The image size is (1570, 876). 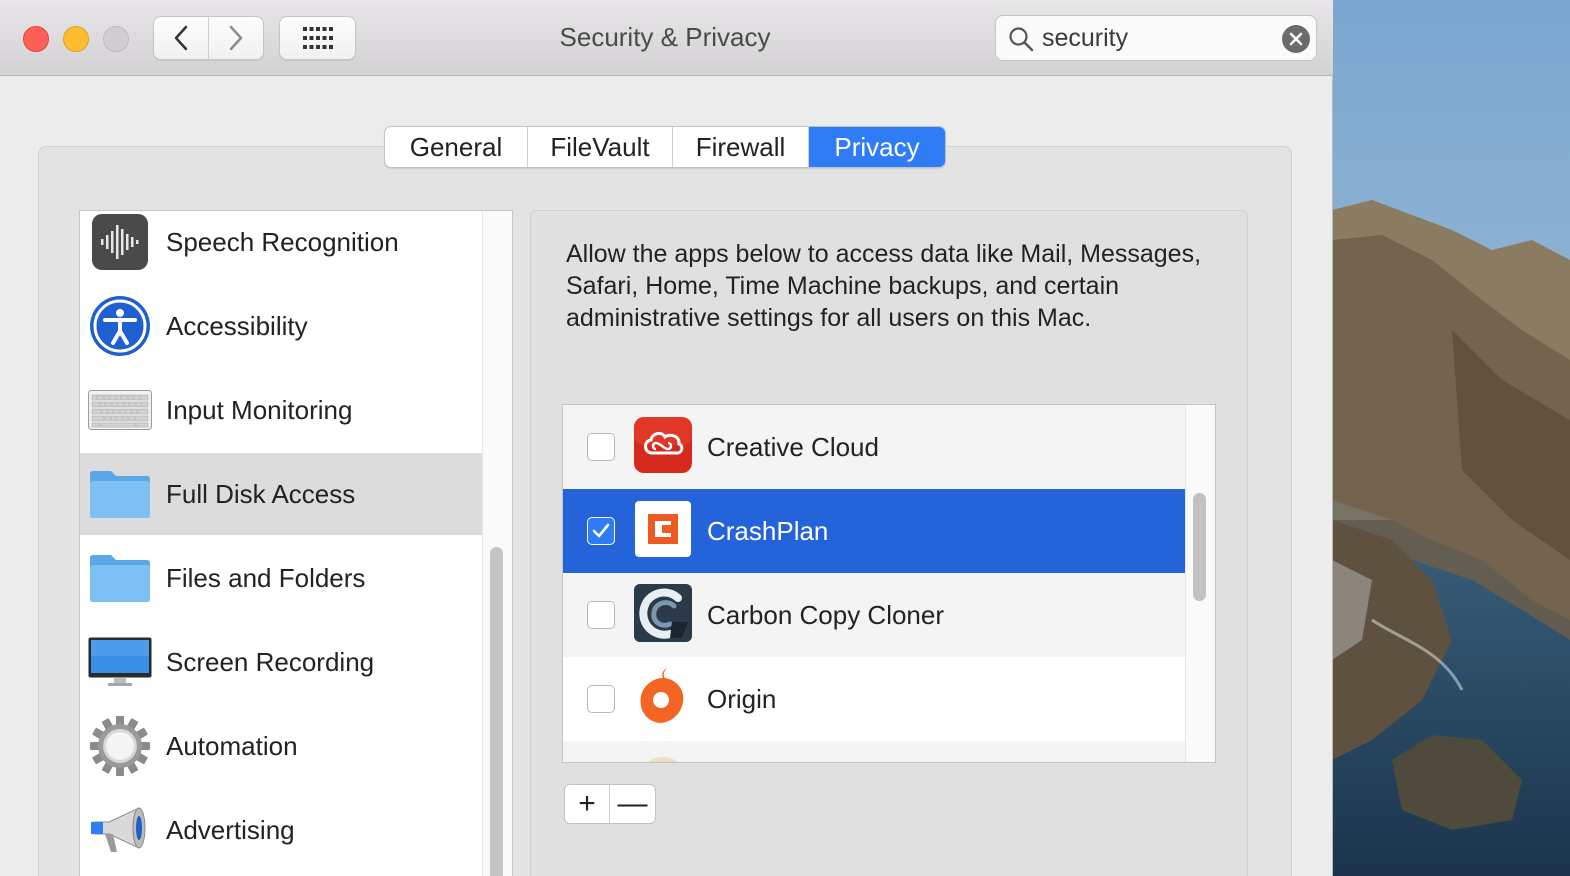 I want to click on chevron-right-icon, so click(x=235, y=38).